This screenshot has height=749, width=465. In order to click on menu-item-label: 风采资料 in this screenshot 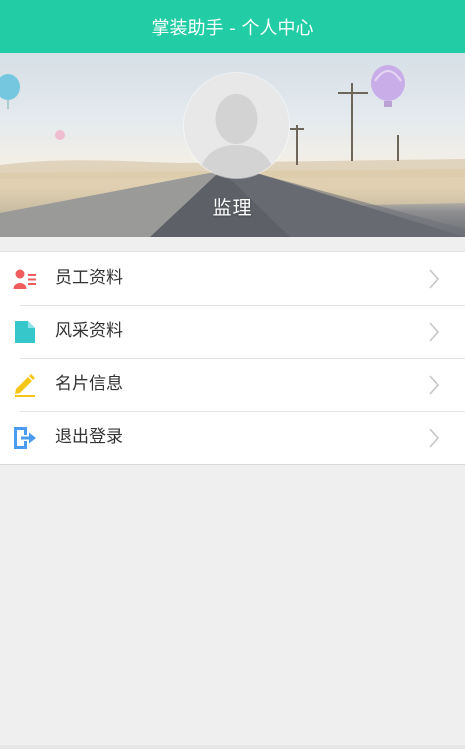, I will do `click(89, 331)`.